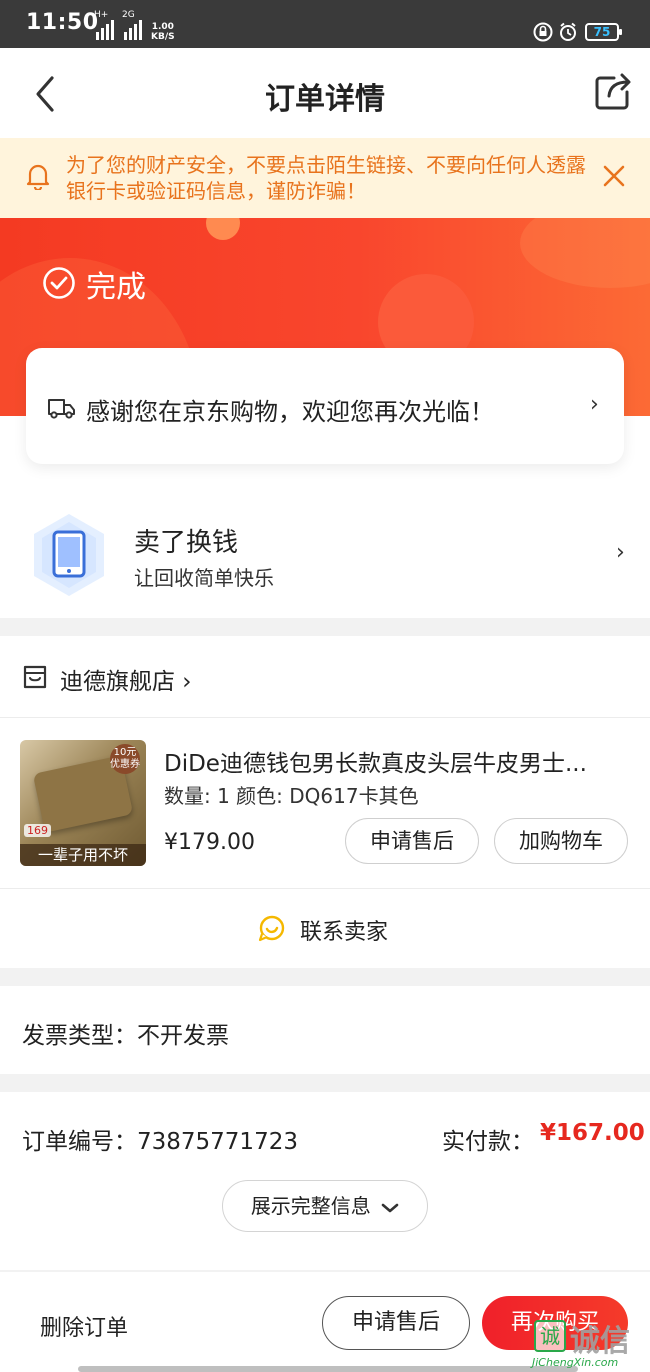  I want to click on speed-unit: KB/S, so click(163, 37).